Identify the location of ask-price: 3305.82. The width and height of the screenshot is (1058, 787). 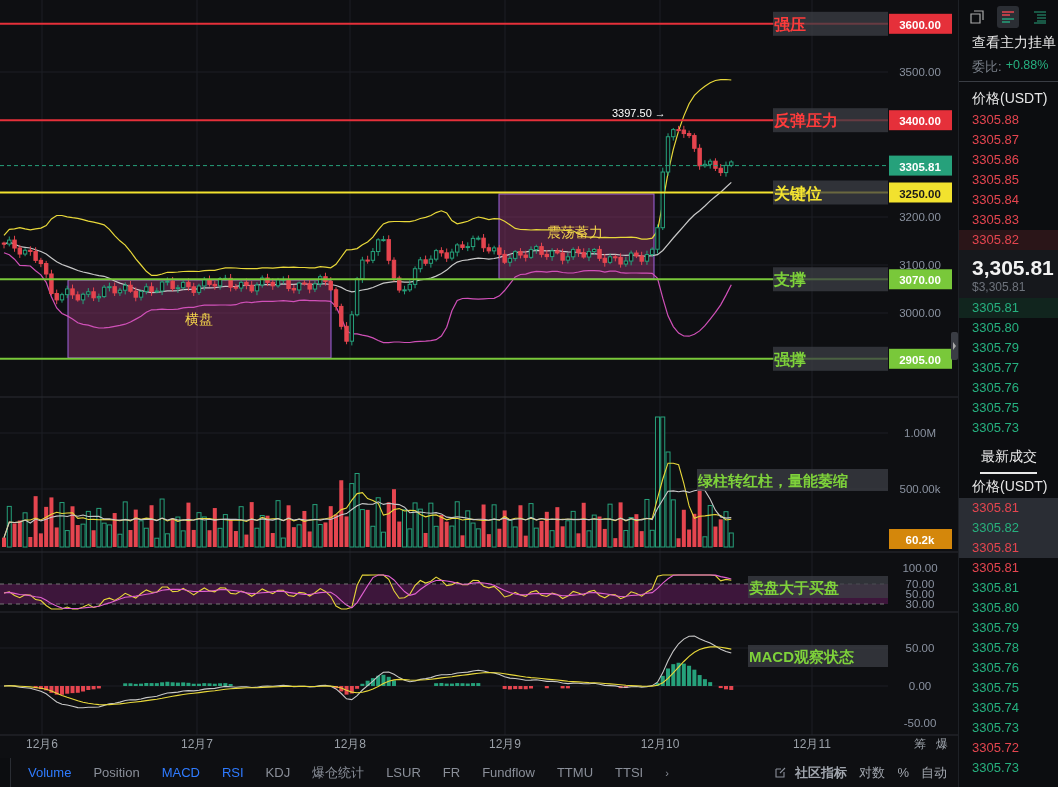
(1008, 240).